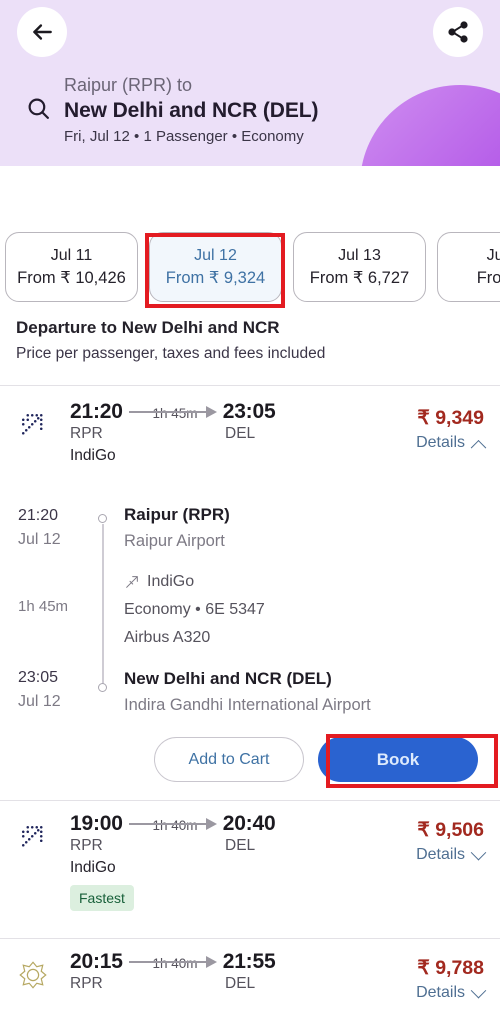 The height and width of the screenshot is (1014, 500). Describe the element at coordinates (249, 411) in the screenshot. I see `arrive-time: 23:05` at that location.